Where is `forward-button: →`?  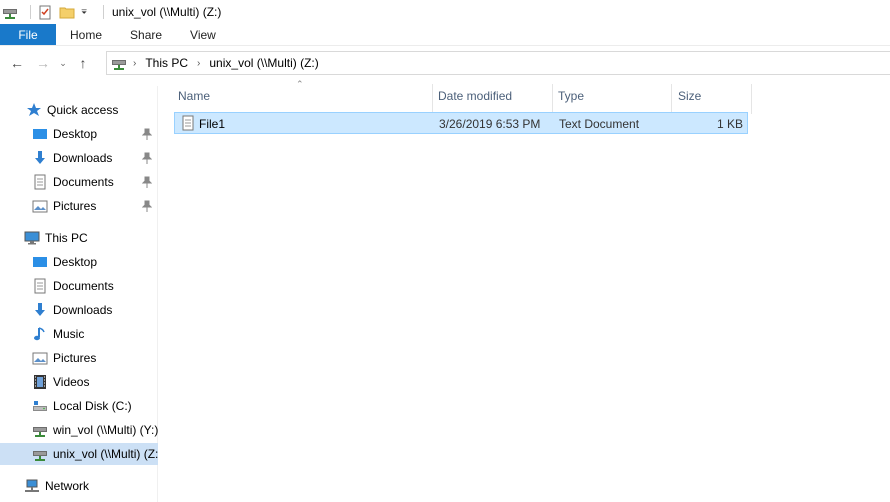
forward-button: → is located at coordinates (43, 63).